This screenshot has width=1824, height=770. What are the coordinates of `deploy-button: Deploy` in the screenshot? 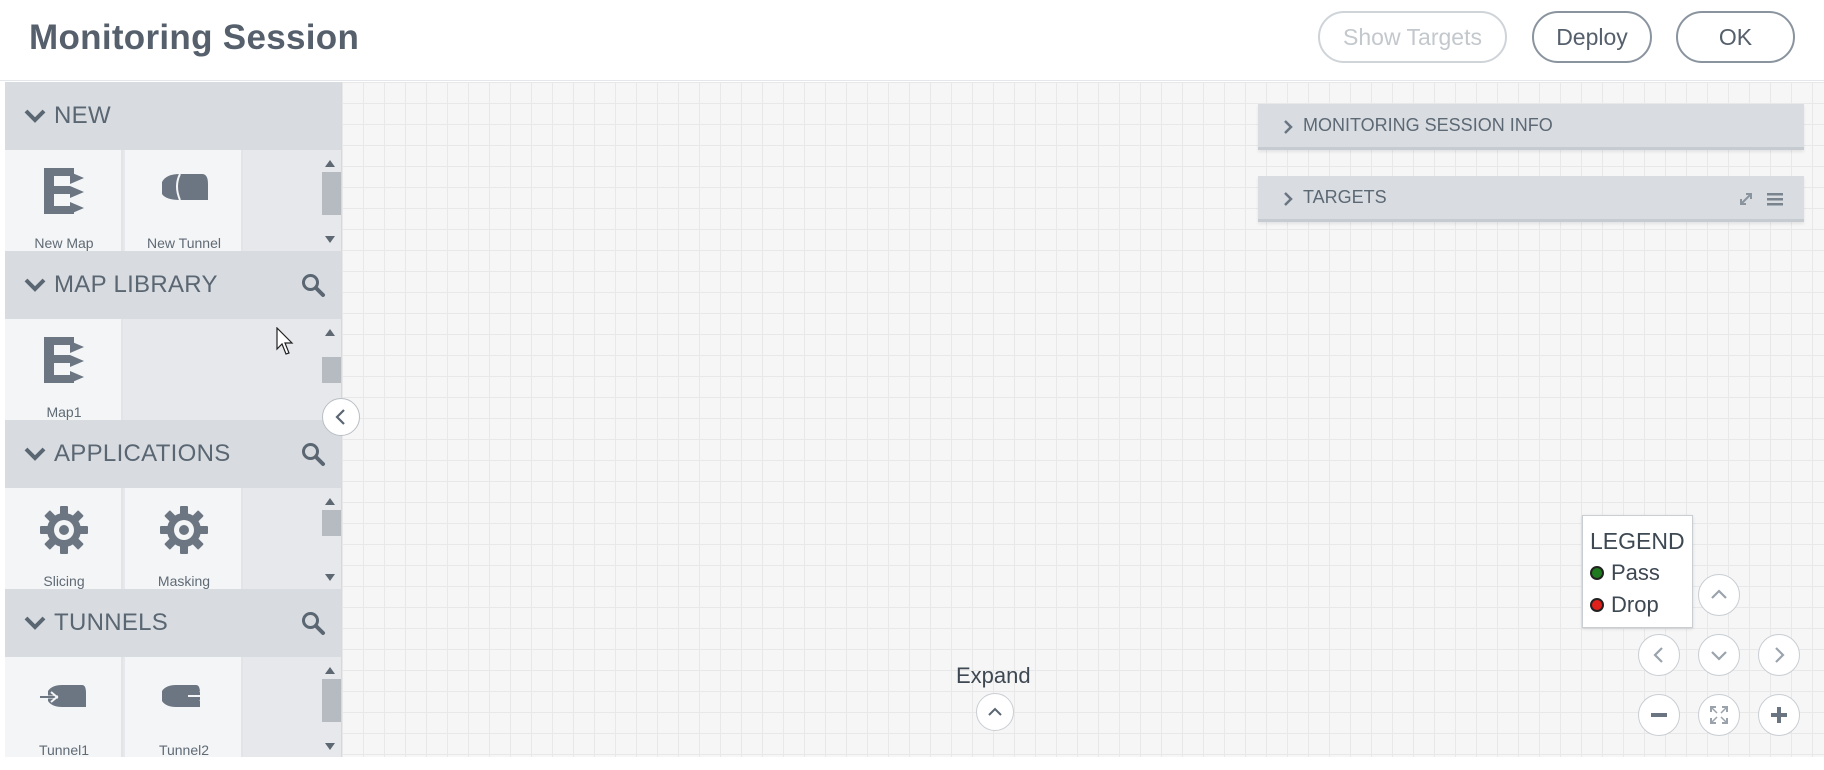 It's located at (1592, 37).